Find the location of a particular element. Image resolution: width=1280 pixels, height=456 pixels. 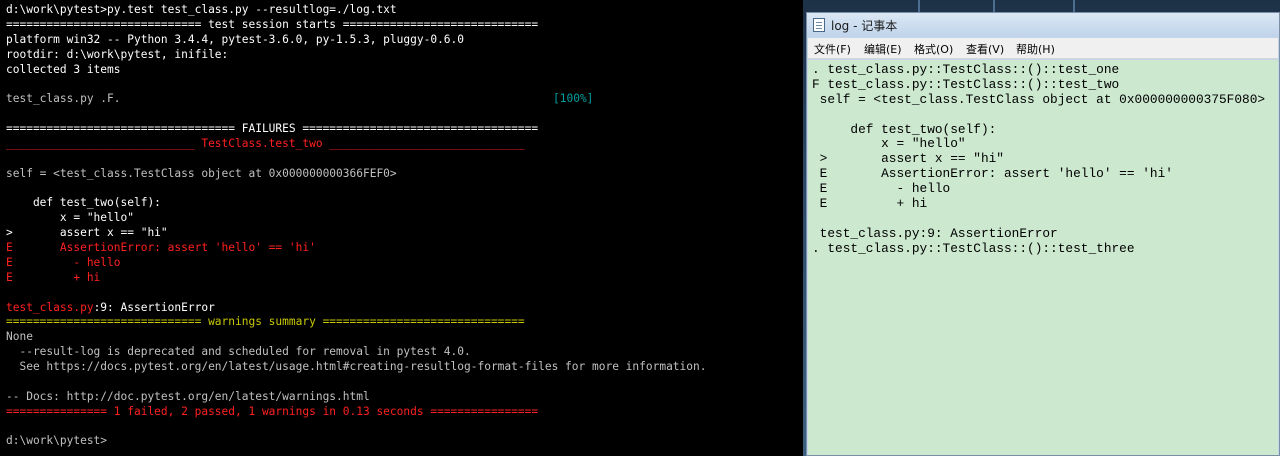

console-line-text: > assert x == "hi" is located at coordinates (87, 233).